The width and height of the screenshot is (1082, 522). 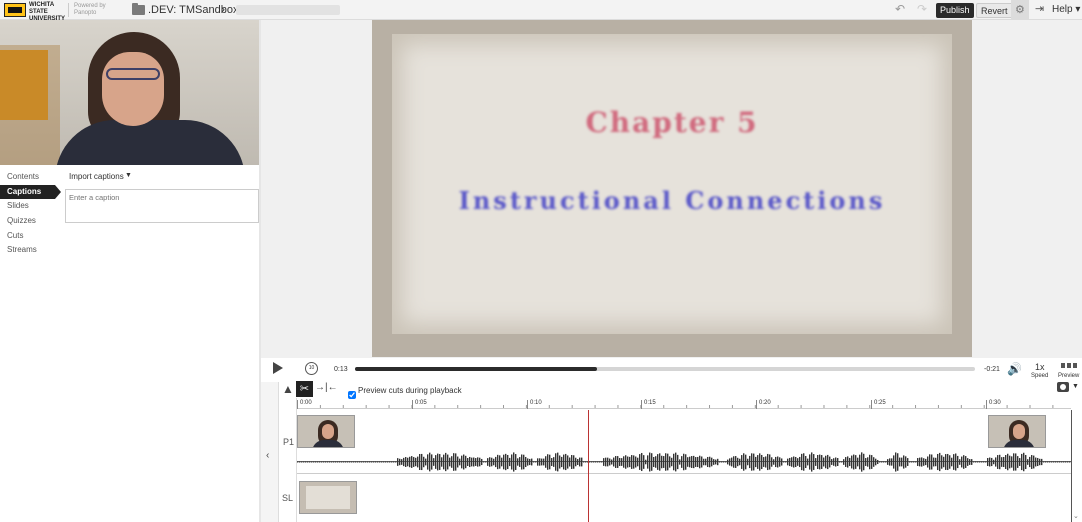 I want to click on play-icon, so click(x=278, y=368).